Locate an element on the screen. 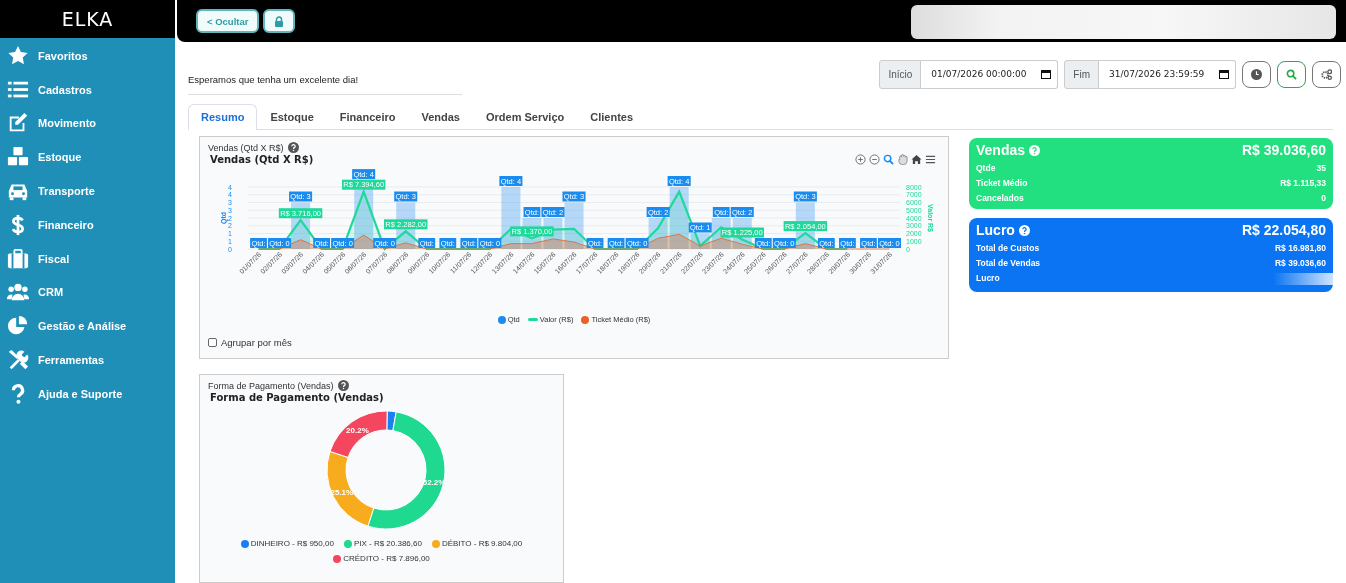  sidebar-item: Cadastros is located at coordinates (87, 89).